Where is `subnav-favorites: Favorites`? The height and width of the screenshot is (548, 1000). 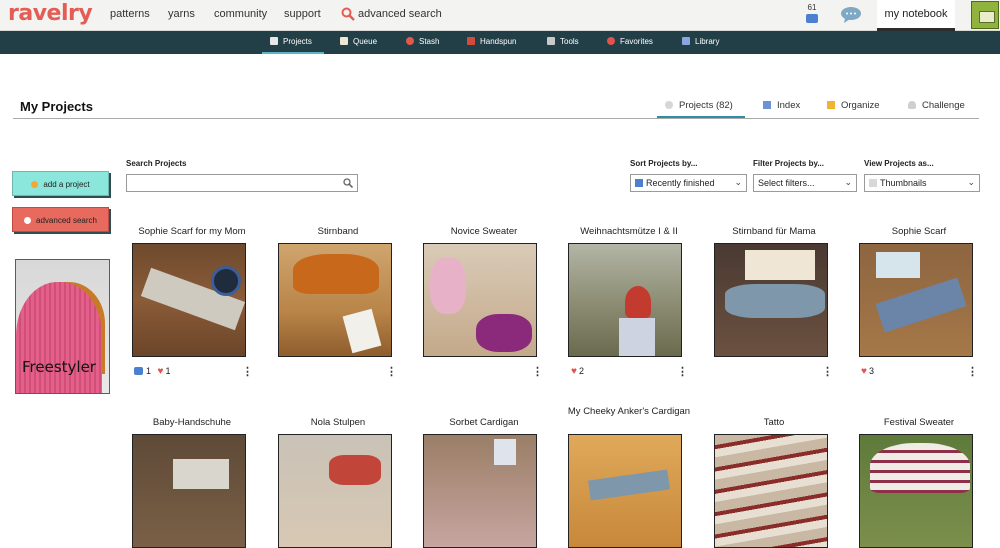 subnav-favorites: Favorites is located at coordinates (630, 42).